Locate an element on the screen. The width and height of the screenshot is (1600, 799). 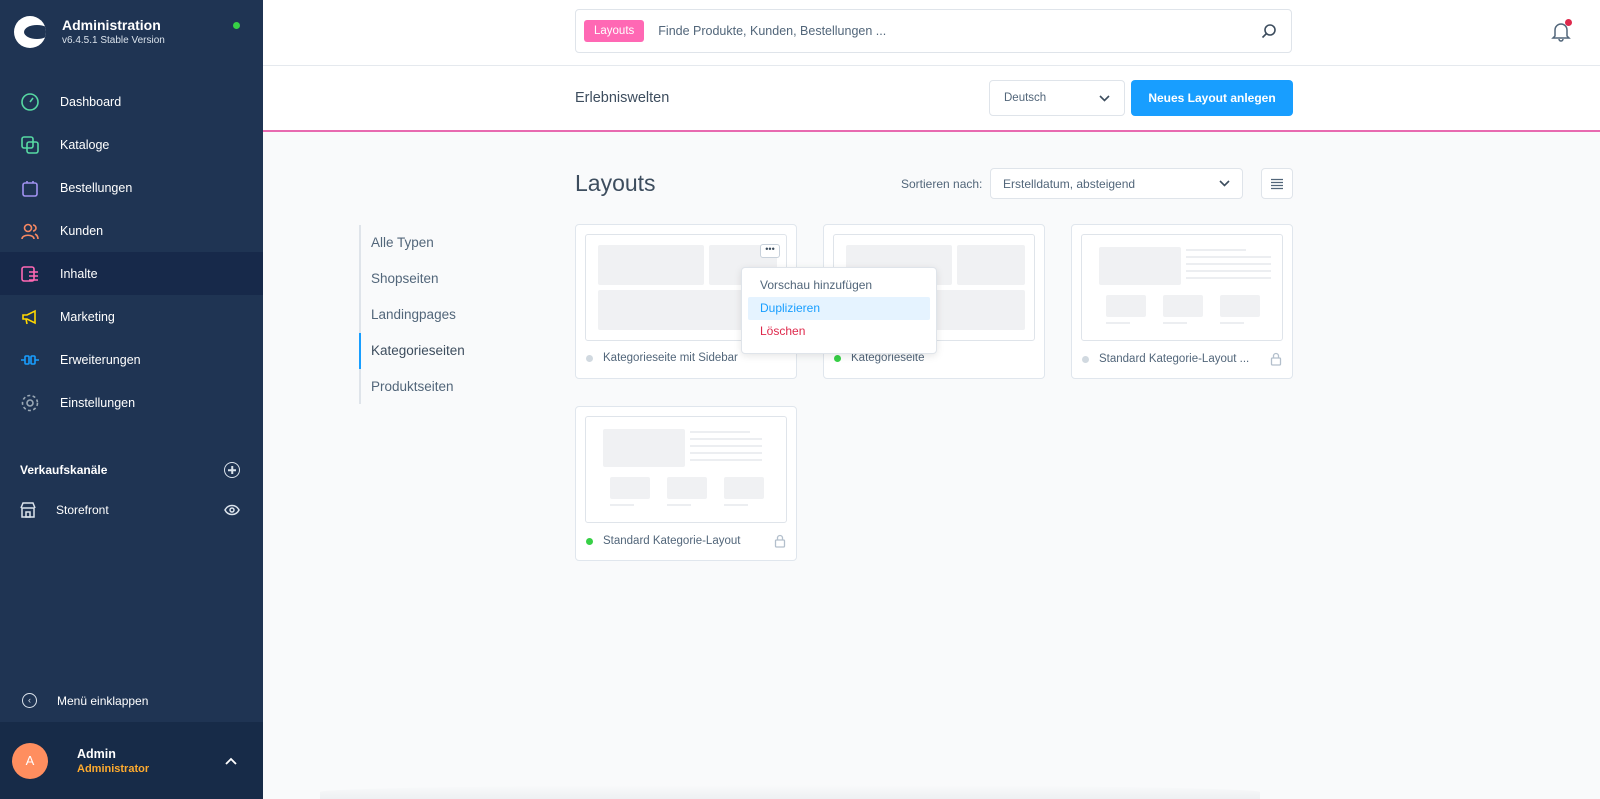
bottom-shadow is located at coordinates (790, 792).